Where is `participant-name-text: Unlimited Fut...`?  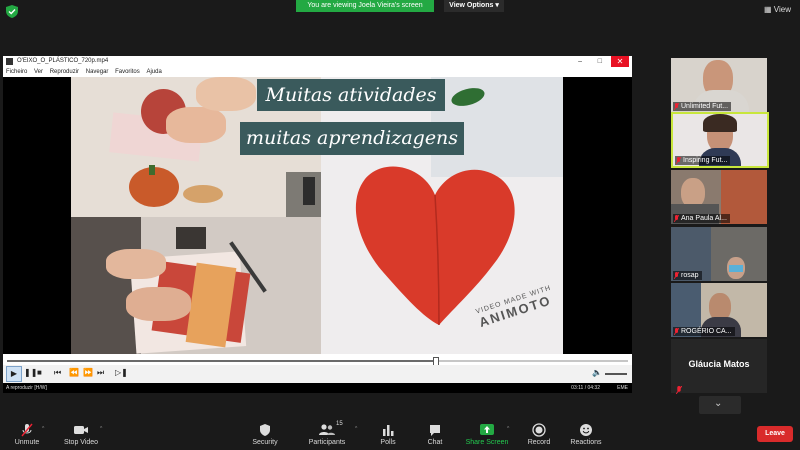 participant-name-text: Unlimited Fut... is located at coordinates (705, 106).